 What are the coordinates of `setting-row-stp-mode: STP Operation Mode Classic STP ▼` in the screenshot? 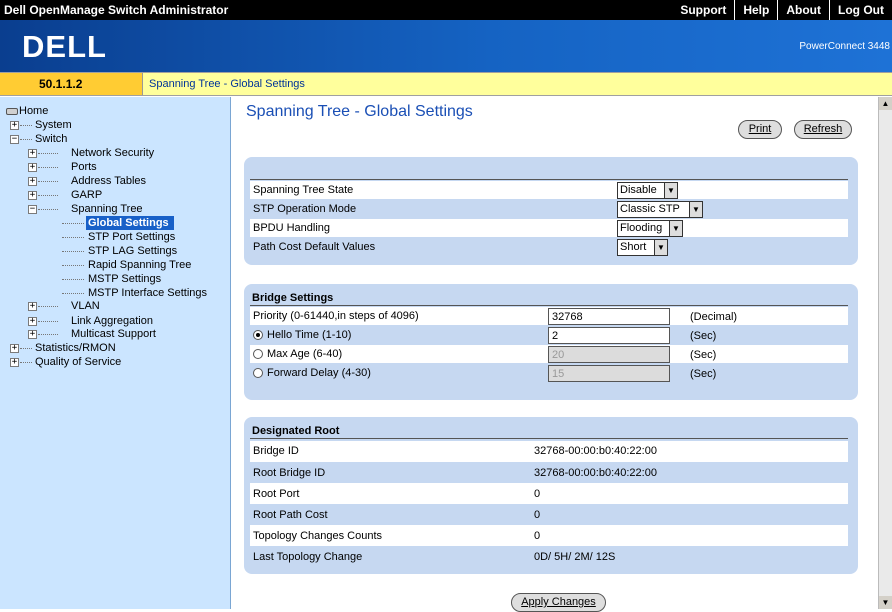 It's located at (549, 209).